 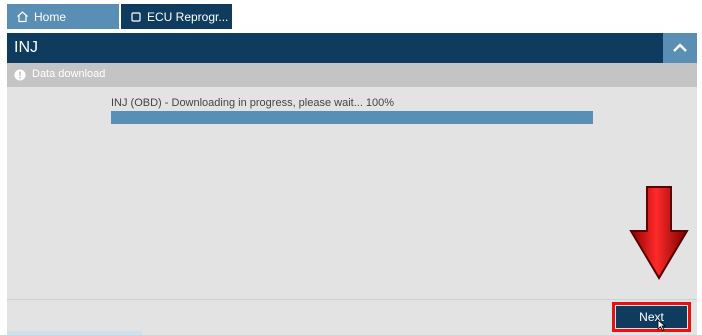 What do you see at coordinates (136, 17) in the screenshot?
I see `chip-icon` at bounding box center [136, 17].